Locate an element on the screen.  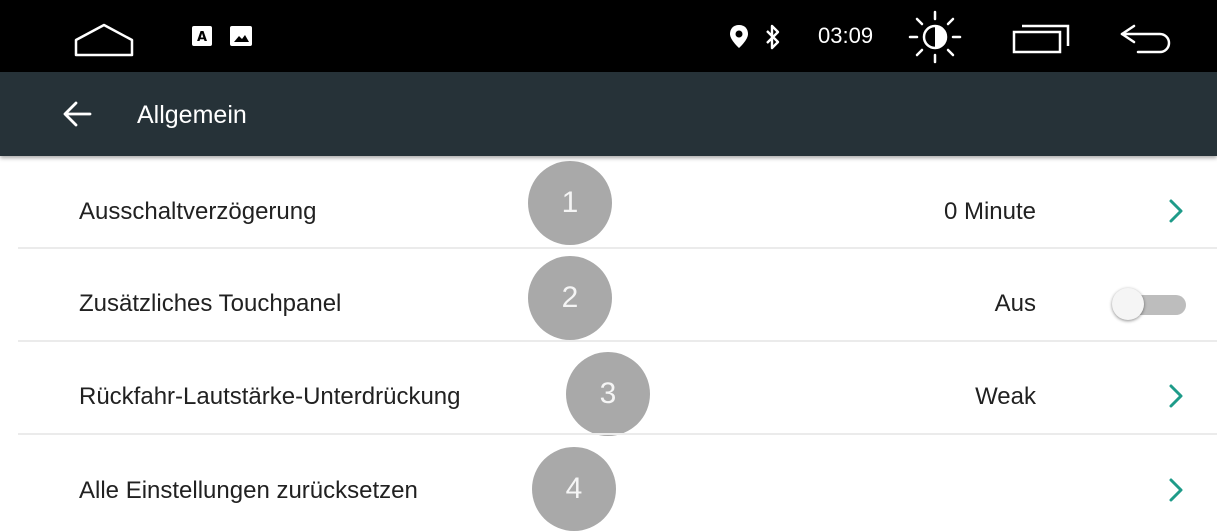
setting-label: Zusätzliches Touchpanel is located at coordinates (210, 303).